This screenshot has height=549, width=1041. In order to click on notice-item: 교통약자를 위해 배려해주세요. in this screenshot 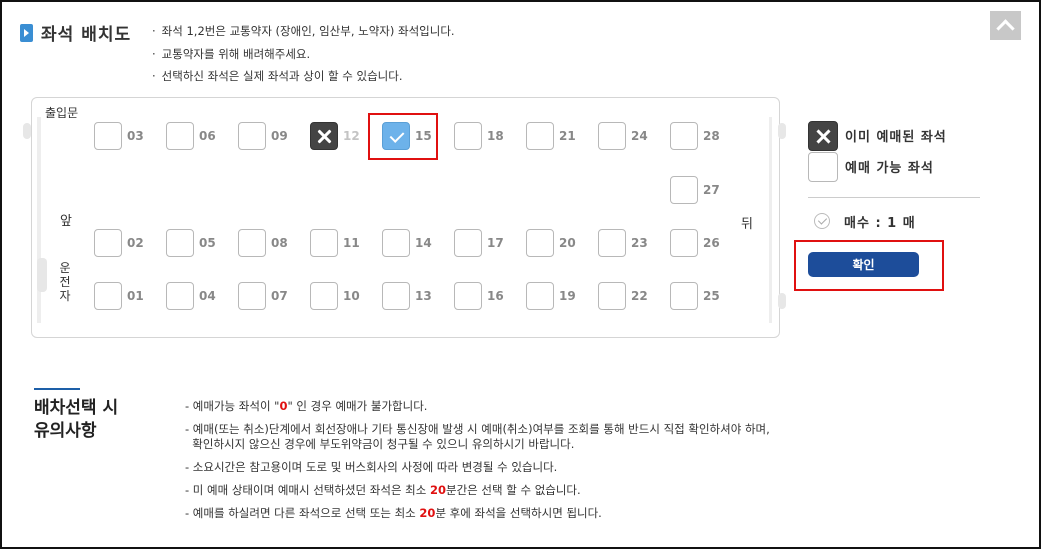, I will do `click(303, 54)`.